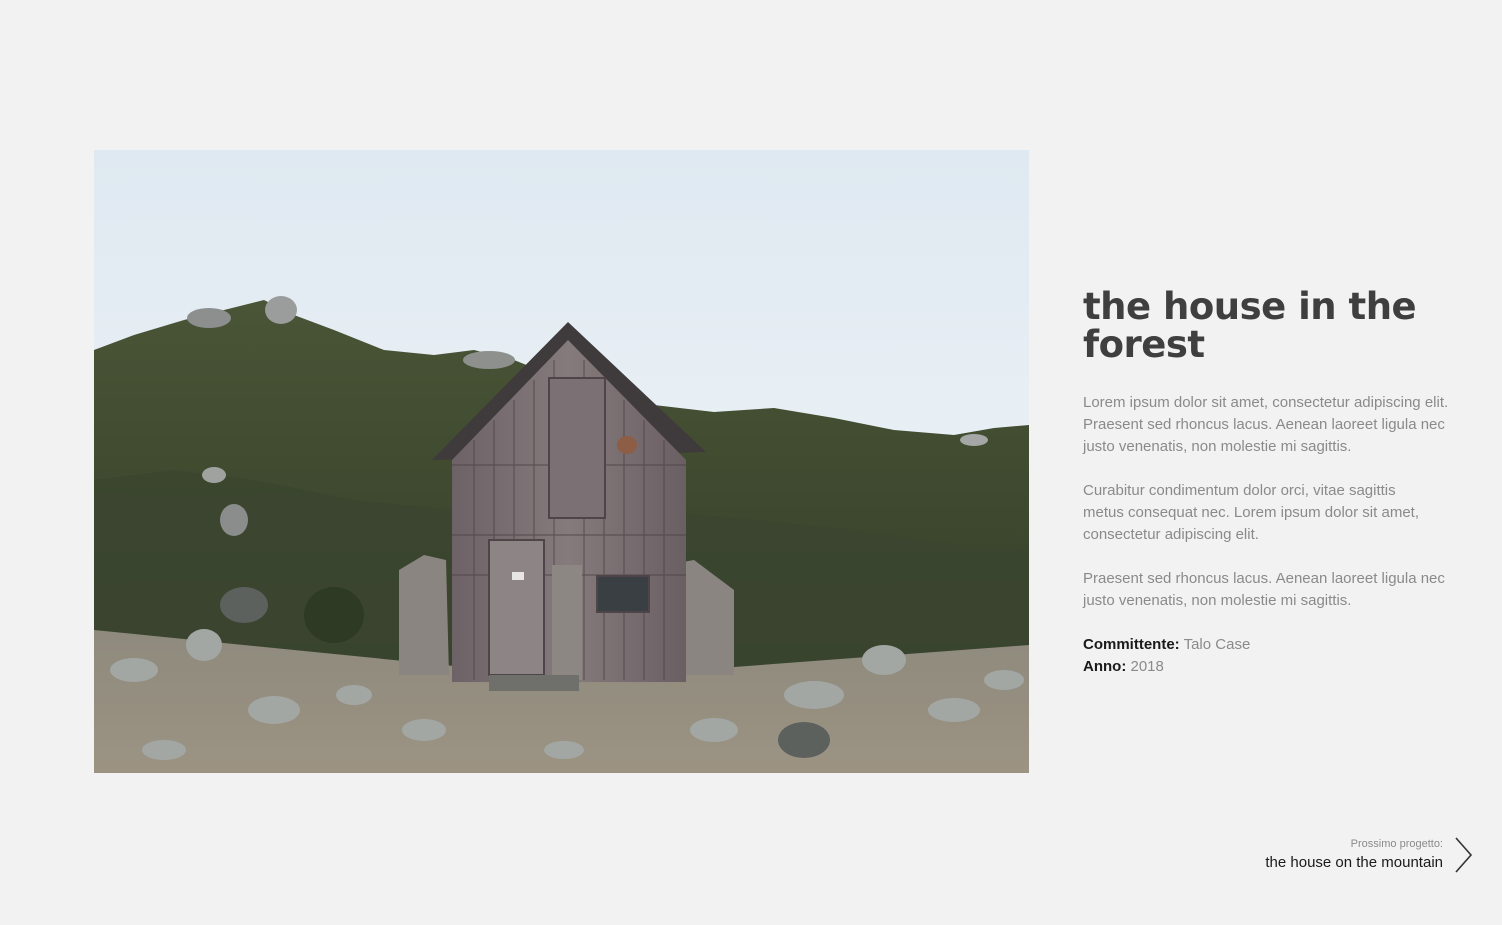  What do you see at coordinates (1147, 666) in the screenshot?
I see `year-value: 2018` at bounding box center [1147, 666].